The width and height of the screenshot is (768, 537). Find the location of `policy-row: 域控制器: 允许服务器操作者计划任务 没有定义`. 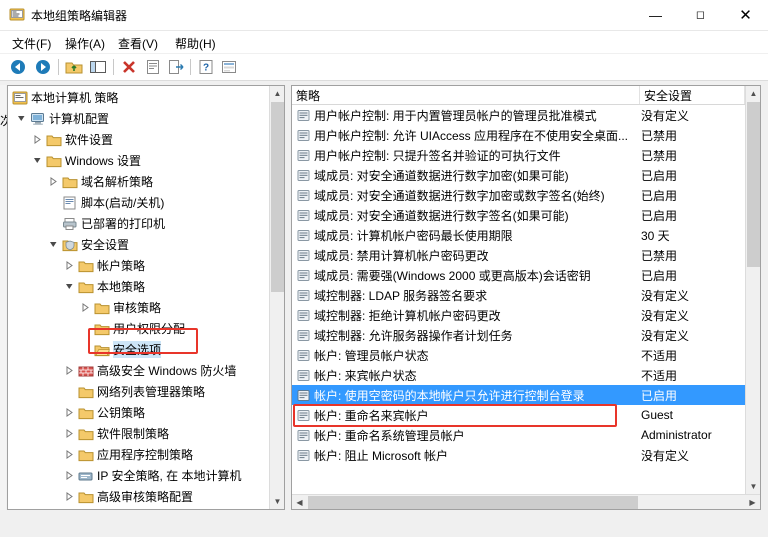

policy-row: 域控制器: 允许服务器操作者计划任务 没有定义 is located at coordinates (518, 335).